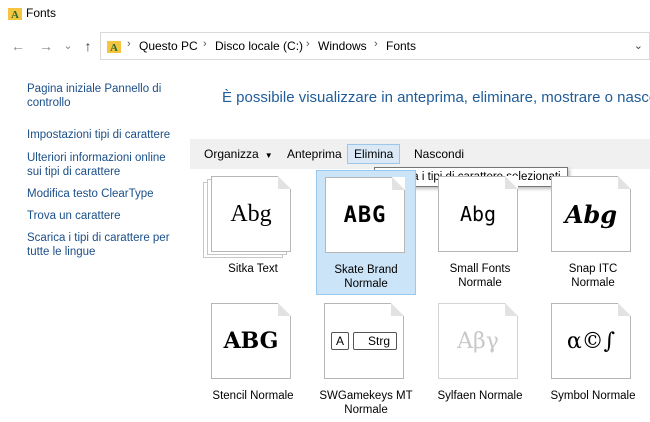 The image size is (650, 422). I want to click on font-tile-sitka-text: Abg Sitka Text, so click(253, 232).